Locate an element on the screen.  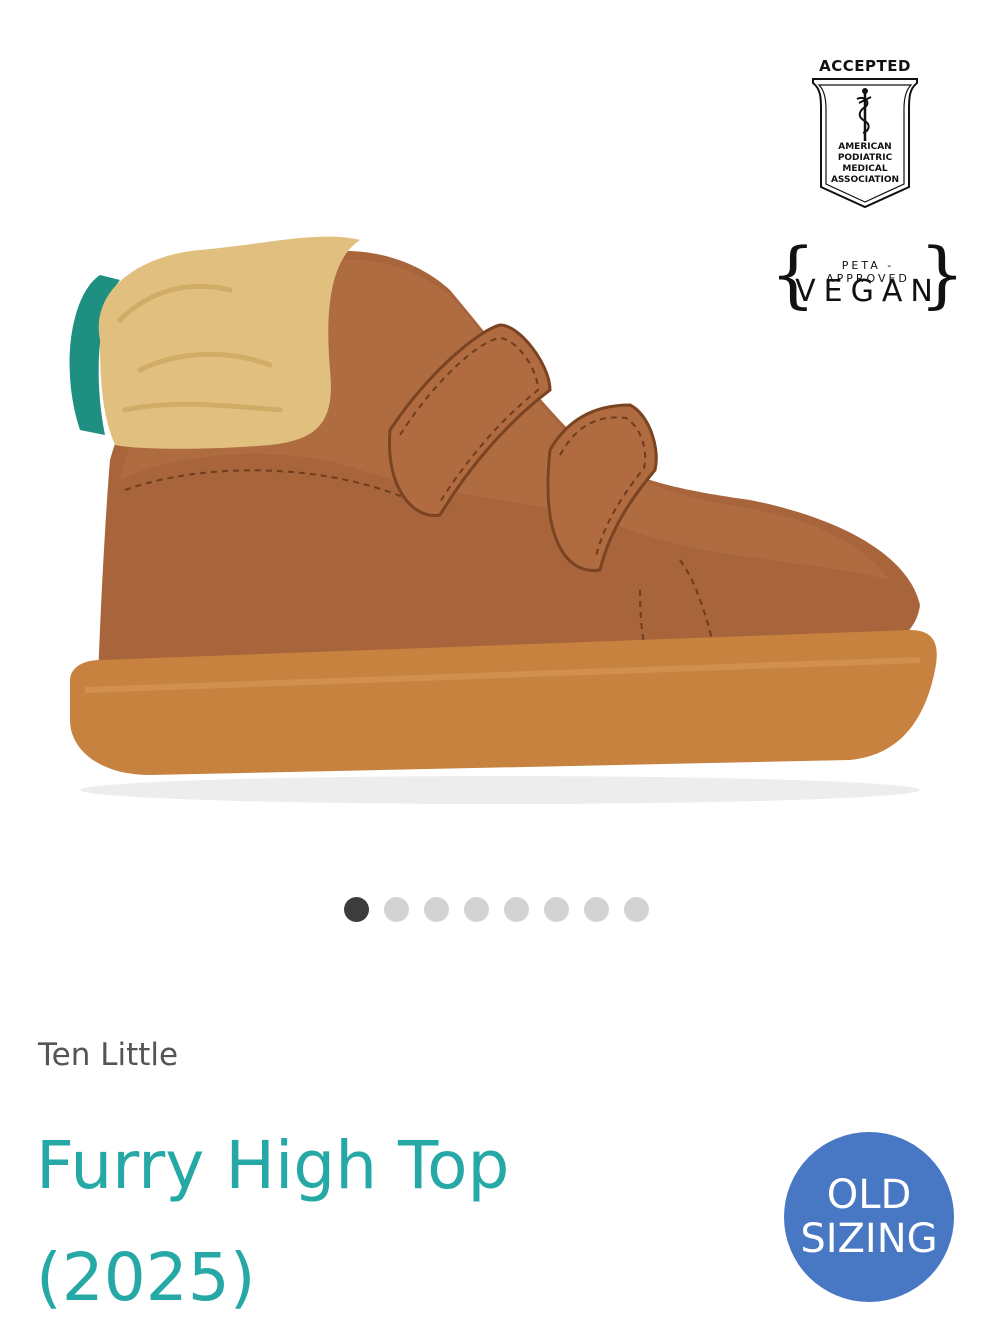
apma-line: MEDICAL is located at coordinates (865, 169).